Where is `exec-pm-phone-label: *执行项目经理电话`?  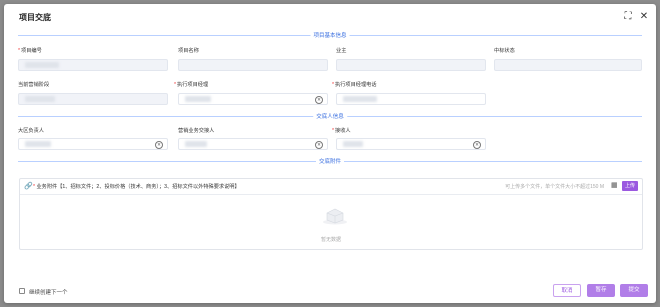
exec-pm-phone-label: *执行项目经理电话 is located at coordinates (354, 84).